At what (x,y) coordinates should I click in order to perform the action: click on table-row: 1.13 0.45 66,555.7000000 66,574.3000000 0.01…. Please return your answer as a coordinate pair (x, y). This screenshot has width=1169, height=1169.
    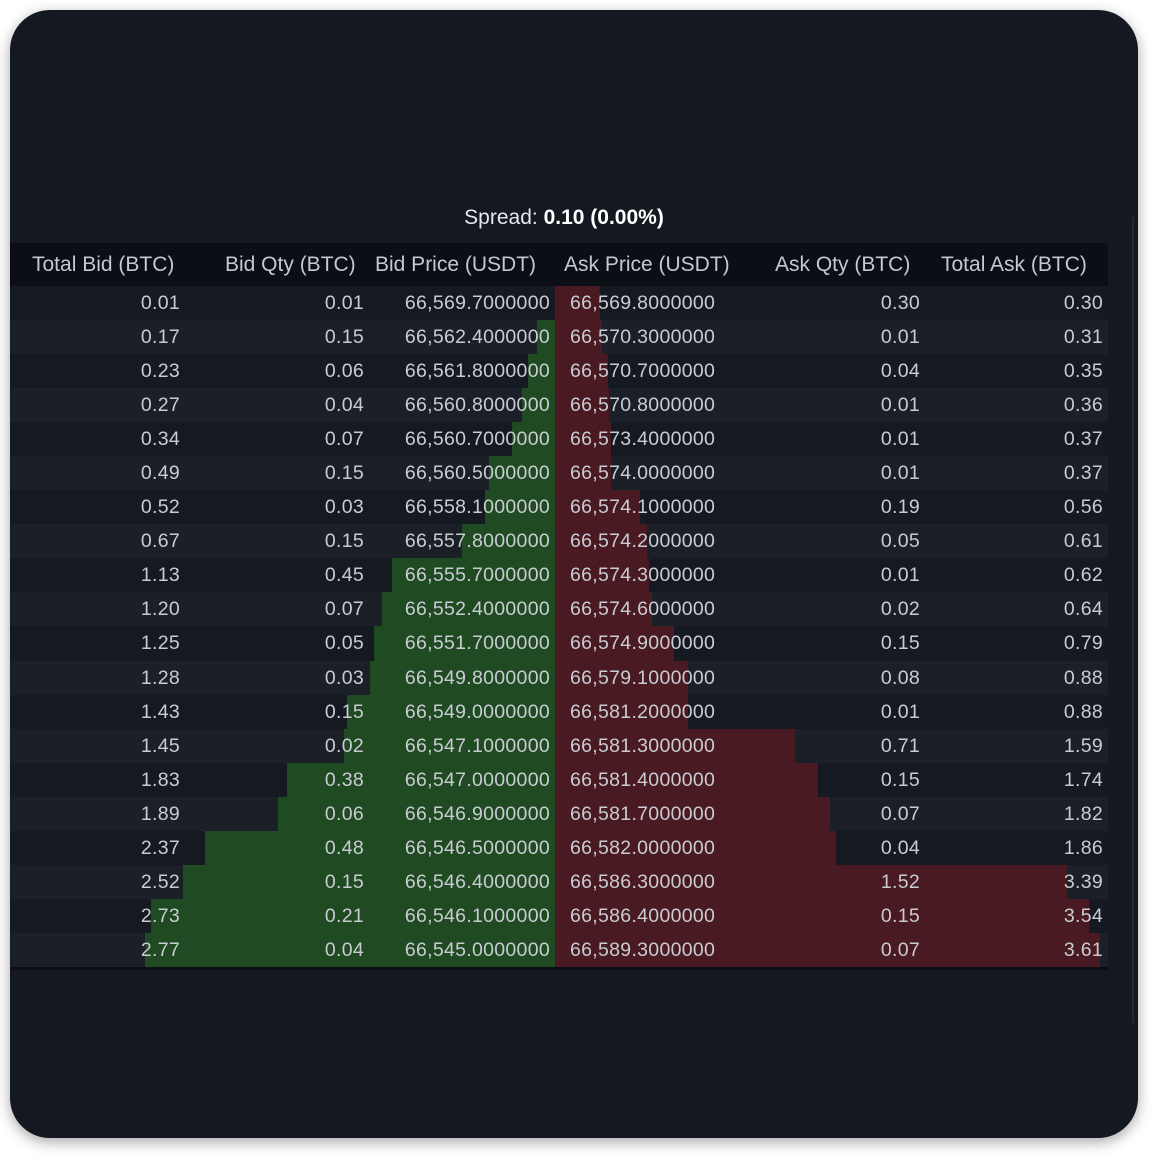
    Looking at the image, I should click on (559, 575).